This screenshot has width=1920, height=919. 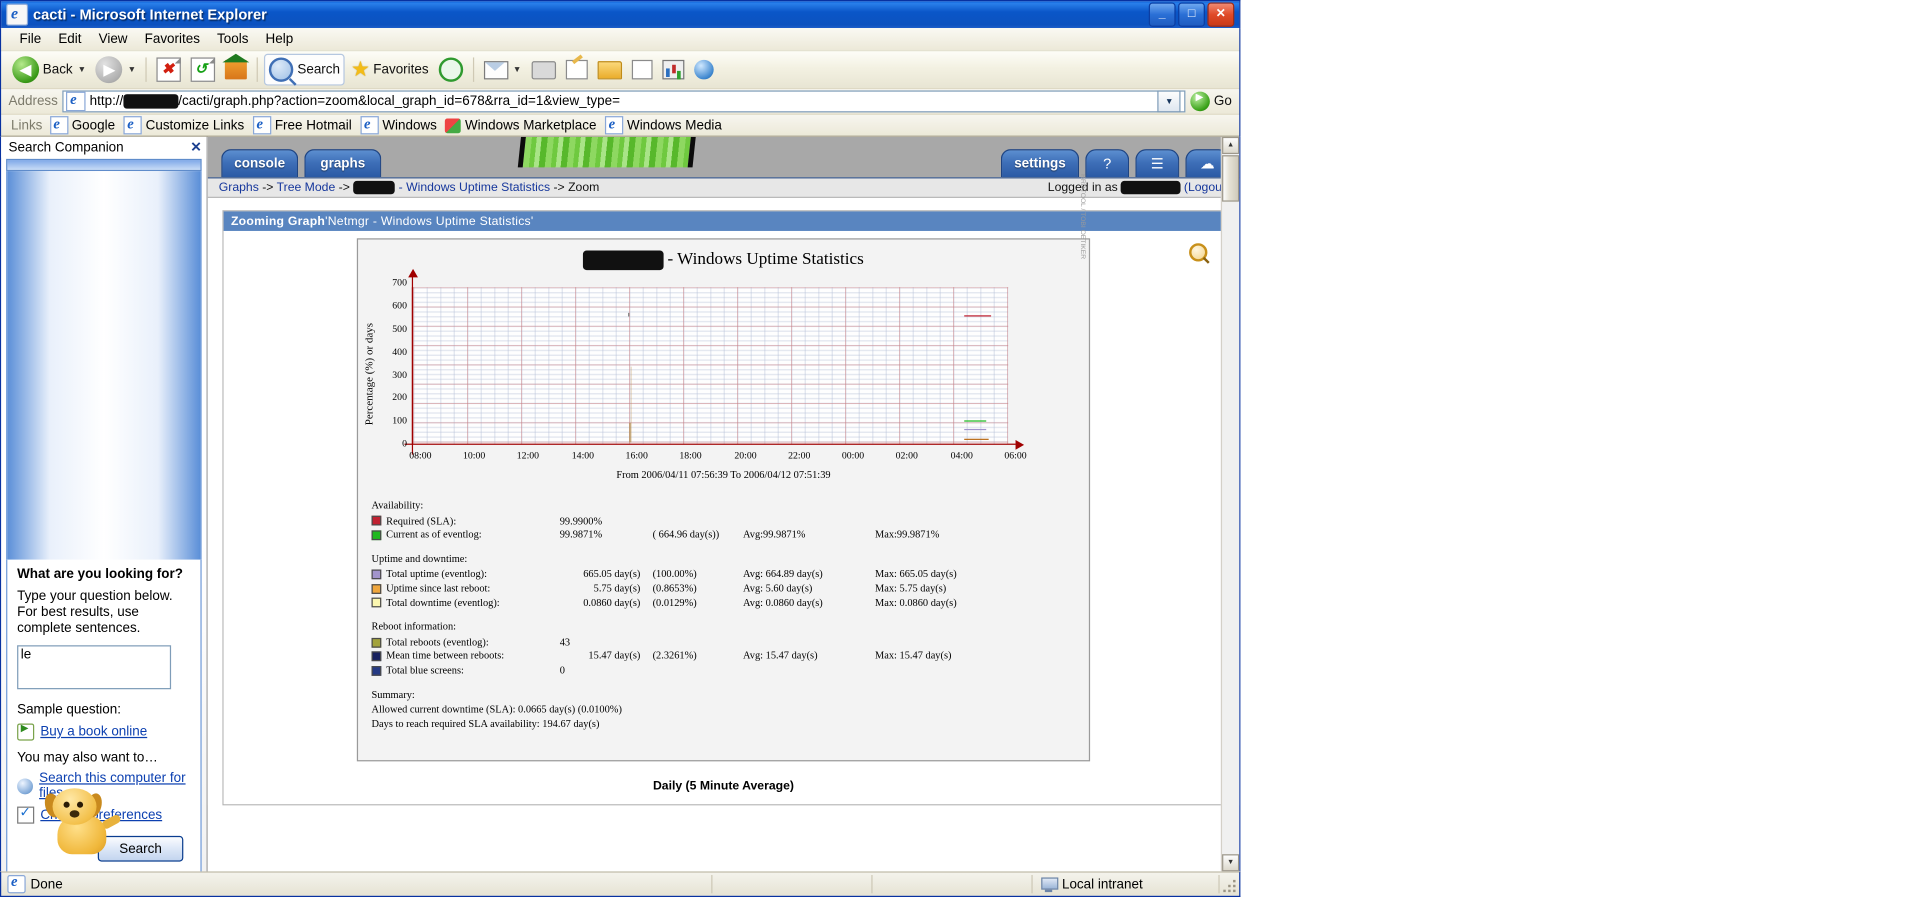 What do you see at coordinates (304, 69) in the screenshot?
I see `search-button: Search` at bounding box center [304, 69].